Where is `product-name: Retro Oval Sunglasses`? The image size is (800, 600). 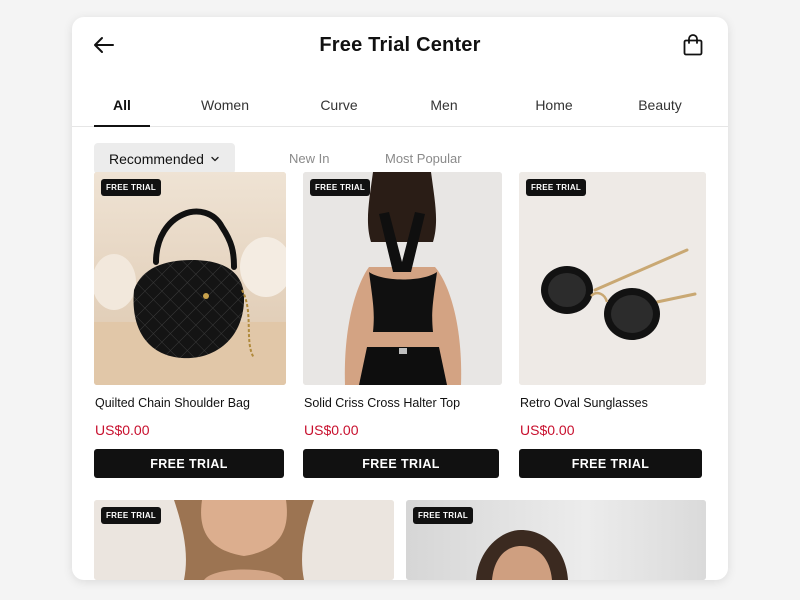
product-name: Retro Oval Sunglasses is located at coordinates (584, 403).